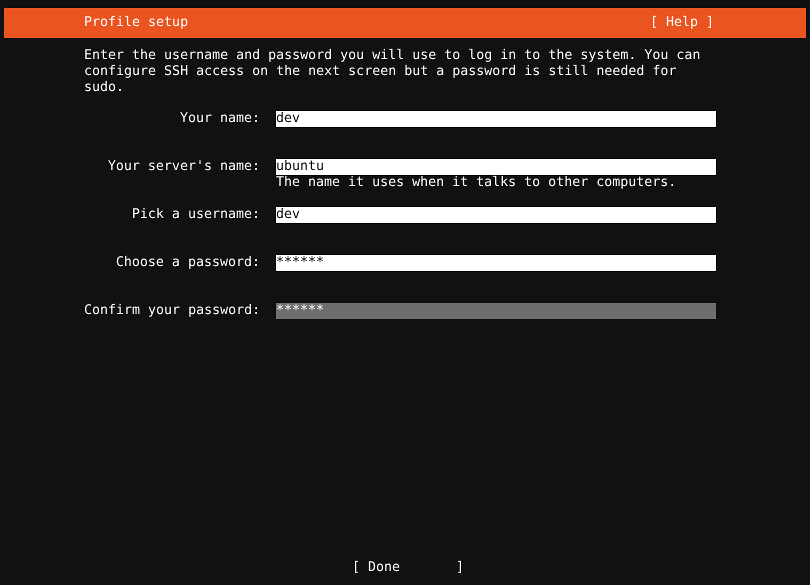 The image size is (810, 585). What do you see at coordinates (136, 23) in the screenshot?
I see `screen-title: Profile setup` at bounding box center [136, 23].